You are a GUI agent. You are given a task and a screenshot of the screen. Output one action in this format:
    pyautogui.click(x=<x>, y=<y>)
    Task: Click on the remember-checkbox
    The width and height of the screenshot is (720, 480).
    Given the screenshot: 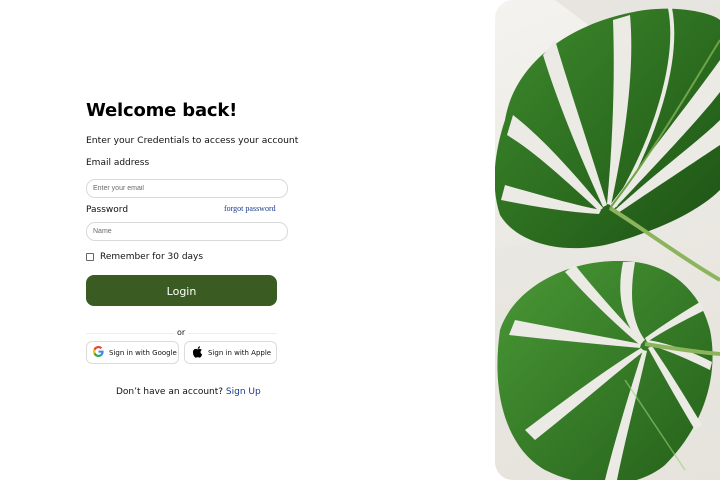 What is the action you would take?
    pyautogui.click(x=90, y=257)
    